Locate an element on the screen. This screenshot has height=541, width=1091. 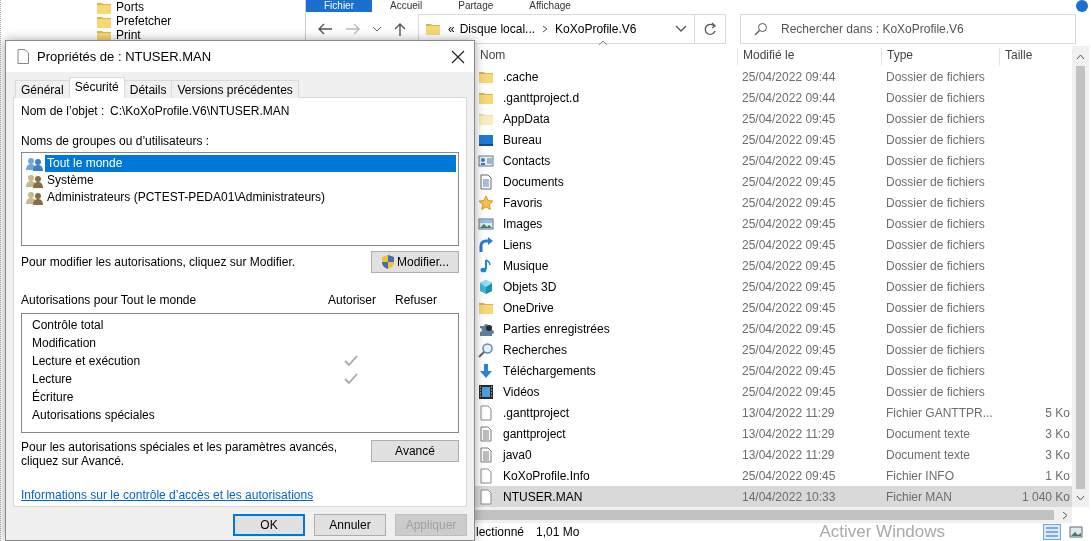
file-name: Vidéos is located at coordinates (521, 391).